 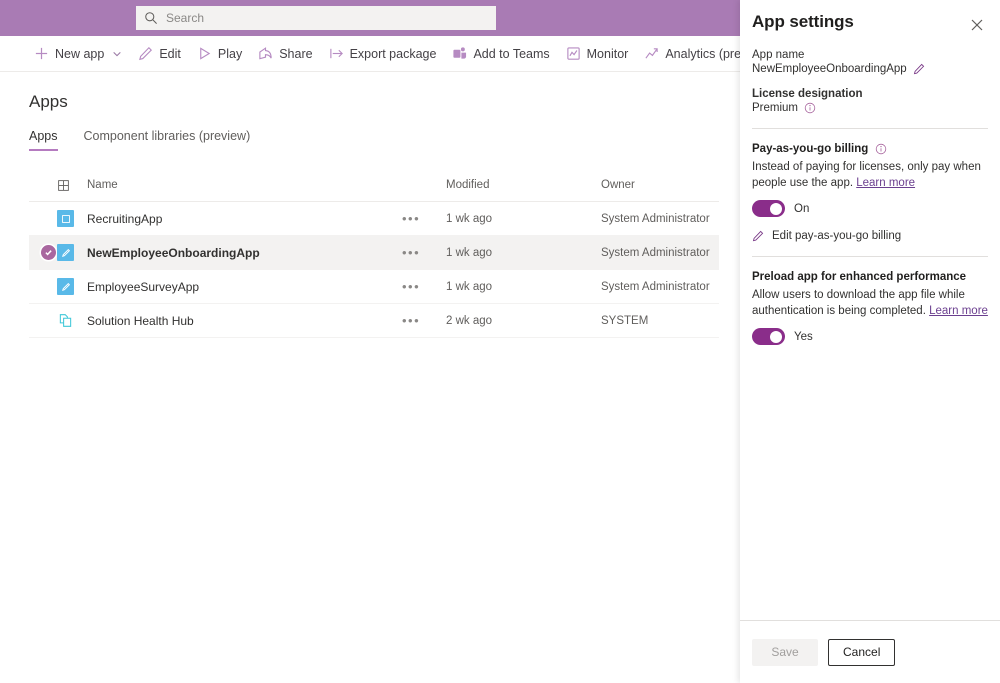 I want to click on license-label: License designation, so click(x=807, y=94).